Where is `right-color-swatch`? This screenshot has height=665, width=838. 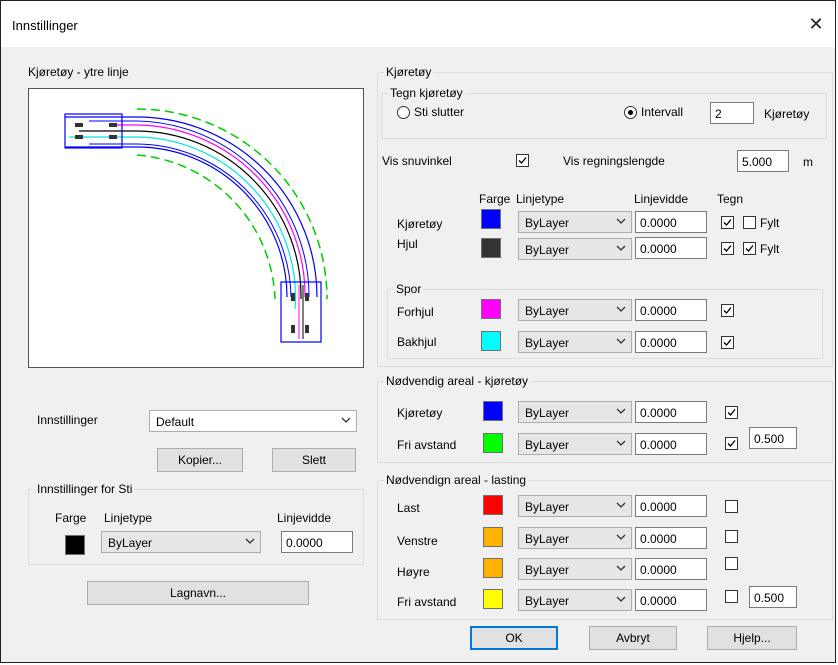 right-color-swatch is located at coordinates (493, 568).